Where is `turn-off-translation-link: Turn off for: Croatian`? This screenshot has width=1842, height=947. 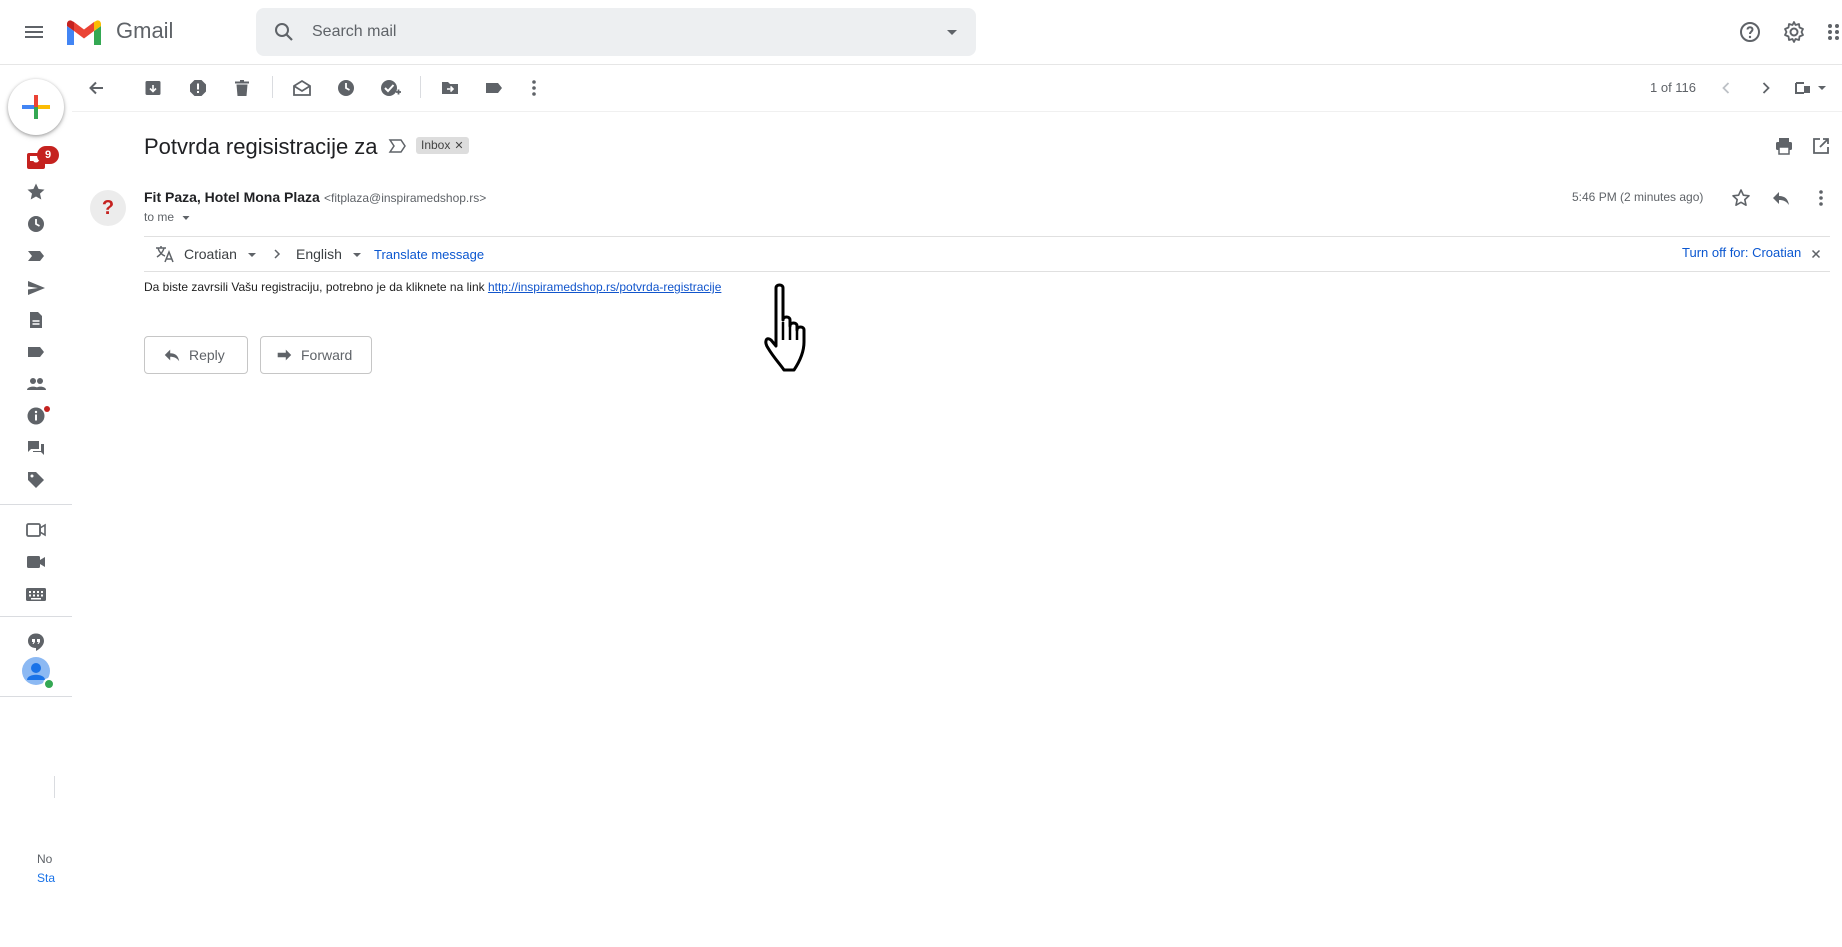 turn-off-translation-link: Turn off for: Croatian is located at coordinates (1741, 252).